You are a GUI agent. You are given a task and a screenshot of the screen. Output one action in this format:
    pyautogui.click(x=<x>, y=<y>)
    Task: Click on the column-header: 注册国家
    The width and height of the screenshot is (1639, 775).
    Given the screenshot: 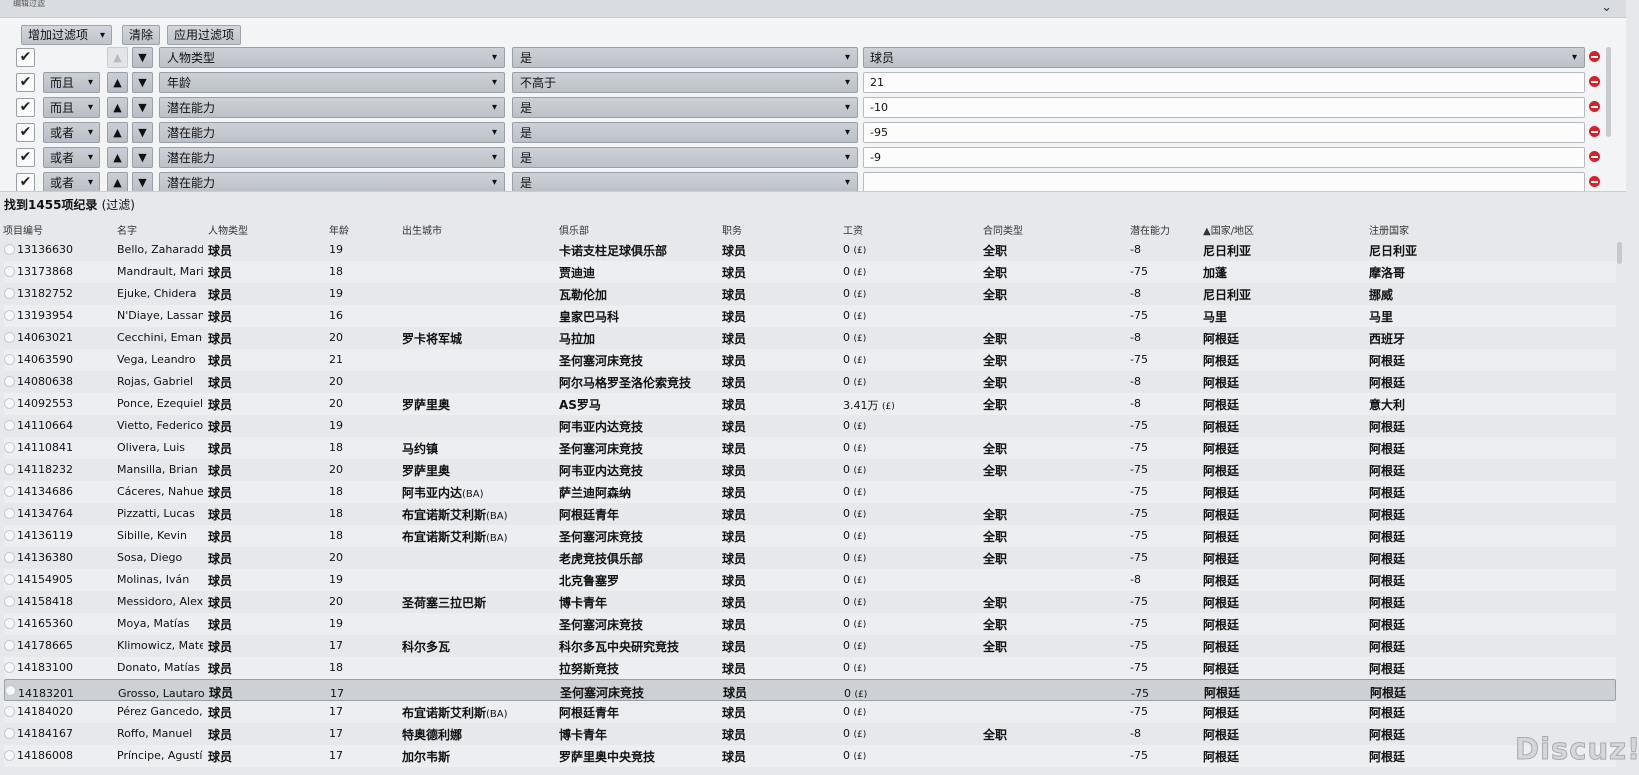 What is the action you would take?
    pyautogui.click(x=1389, y=229)
    